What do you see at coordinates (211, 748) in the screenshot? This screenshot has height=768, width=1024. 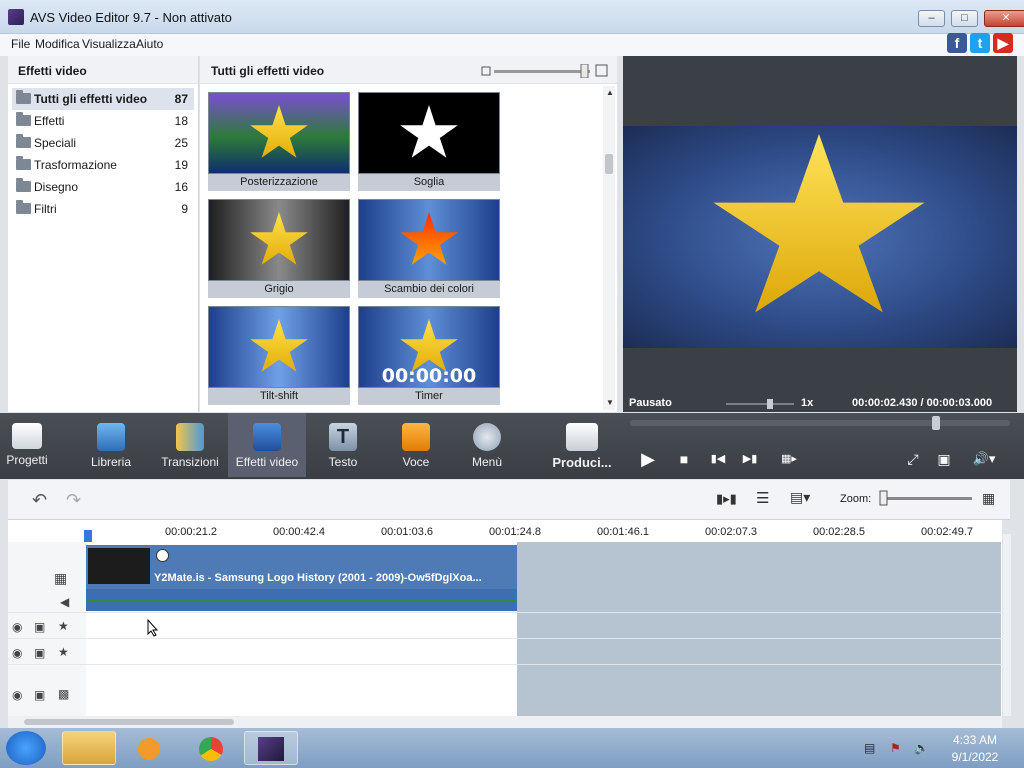 I see `chrome-taskbar-icon` at bounding box center [211, 748].